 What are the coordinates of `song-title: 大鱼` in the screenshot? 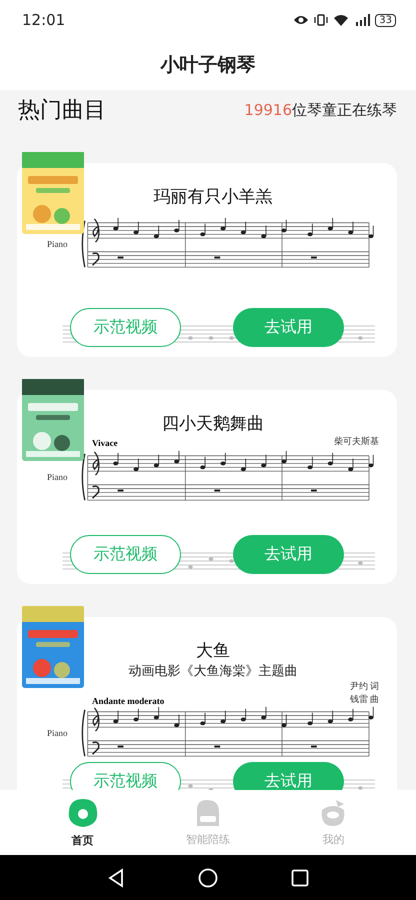 It's located at (213, 651).